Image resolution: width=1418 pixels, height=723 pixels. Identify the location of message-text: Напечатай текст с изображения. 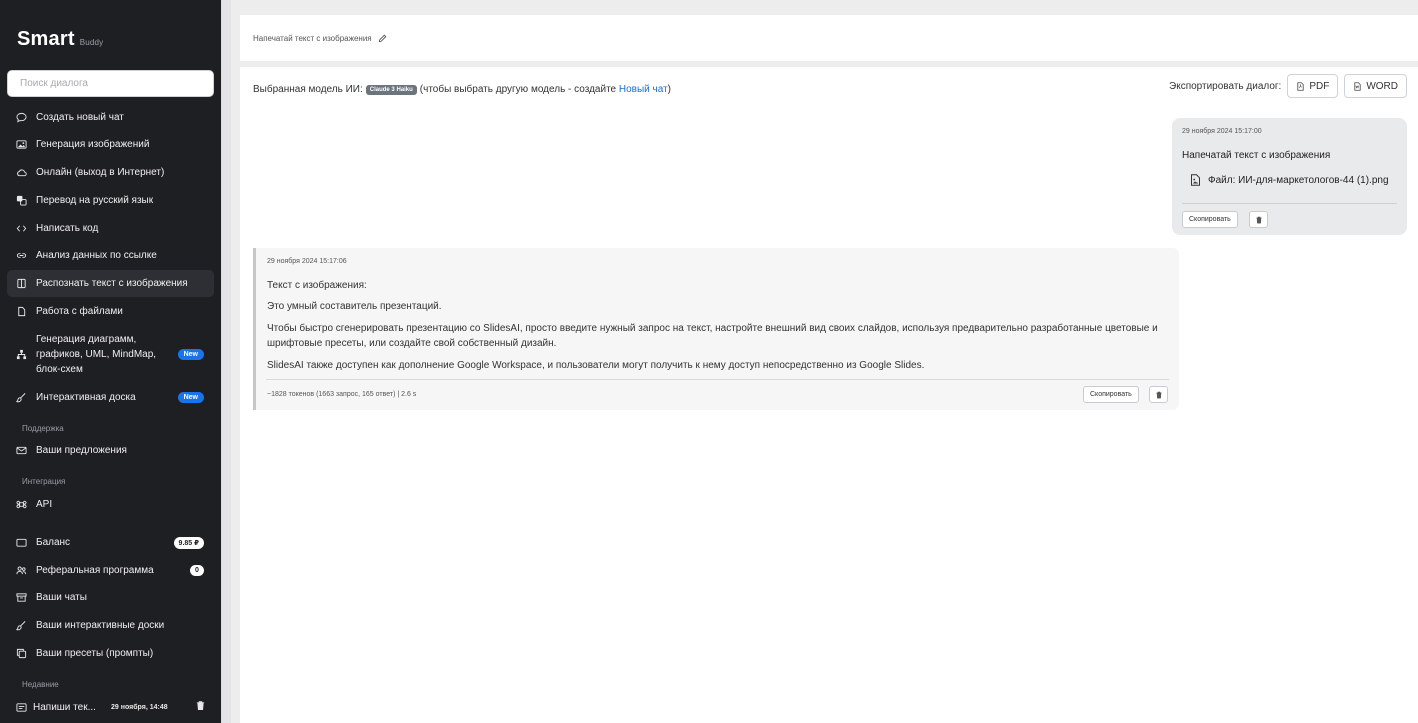
(1256, 155).